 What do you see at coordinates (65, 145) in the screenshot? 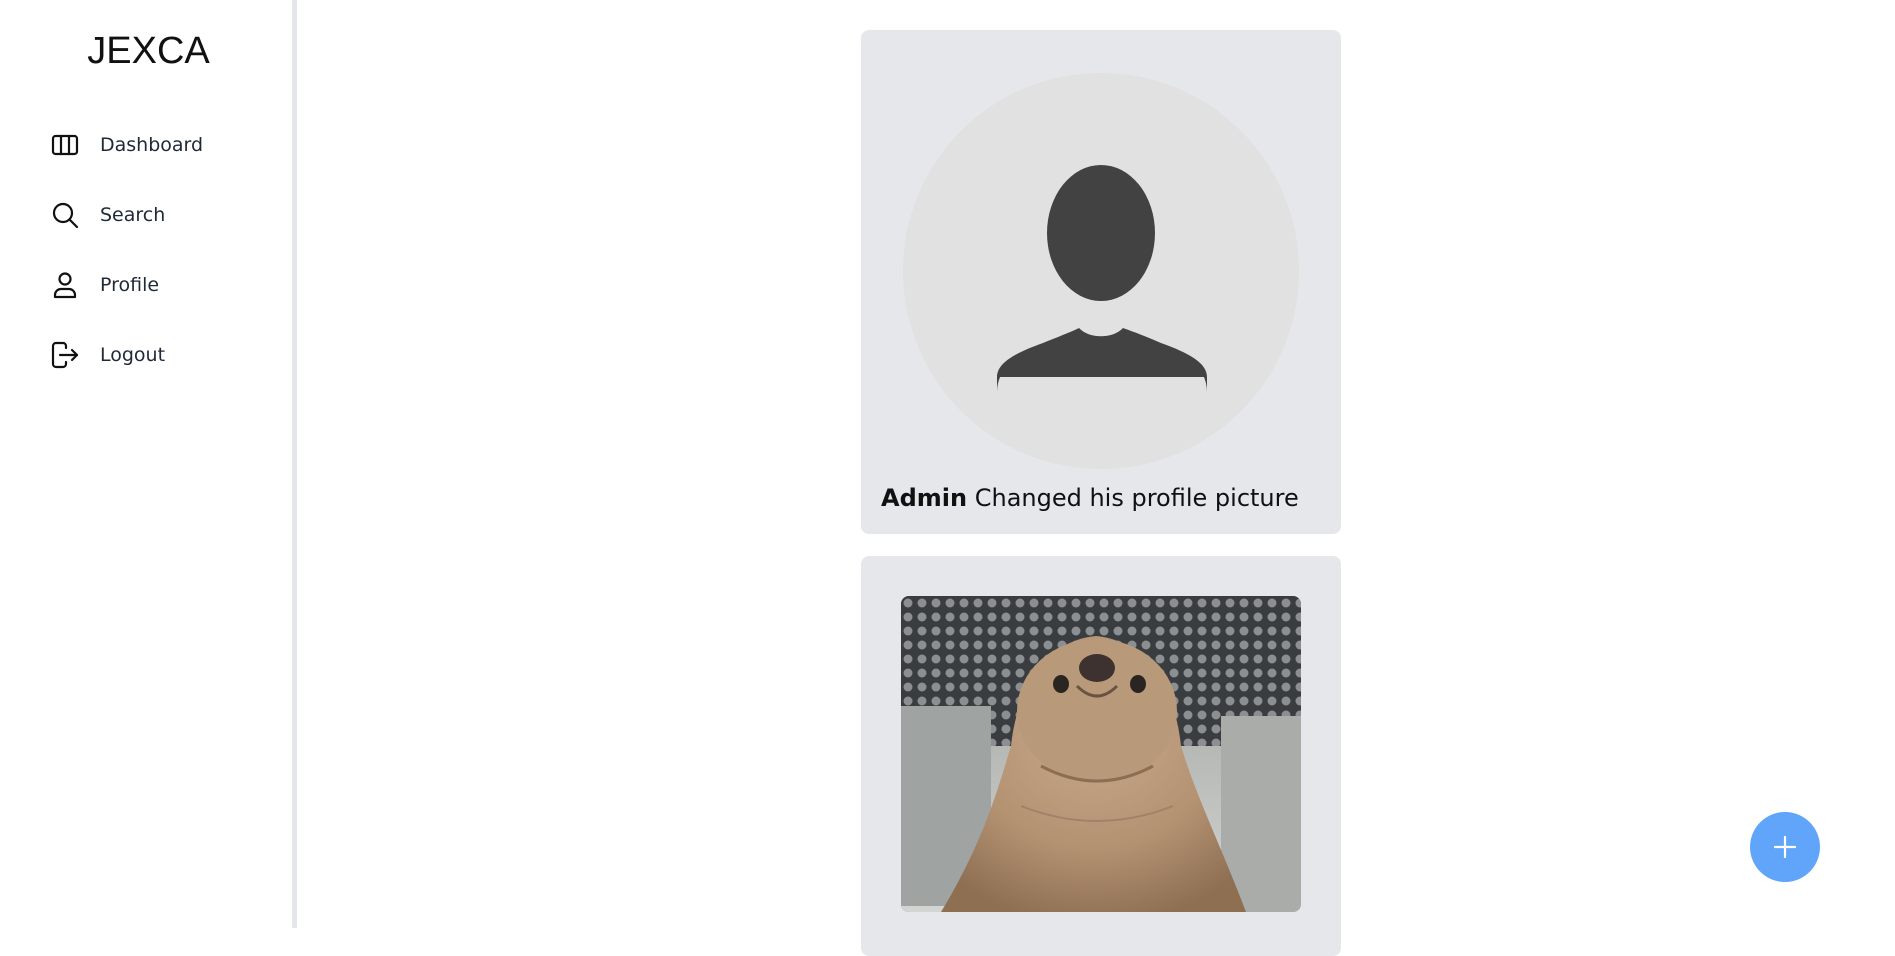
I see `columns-icon` at bounding box center [65, 145].